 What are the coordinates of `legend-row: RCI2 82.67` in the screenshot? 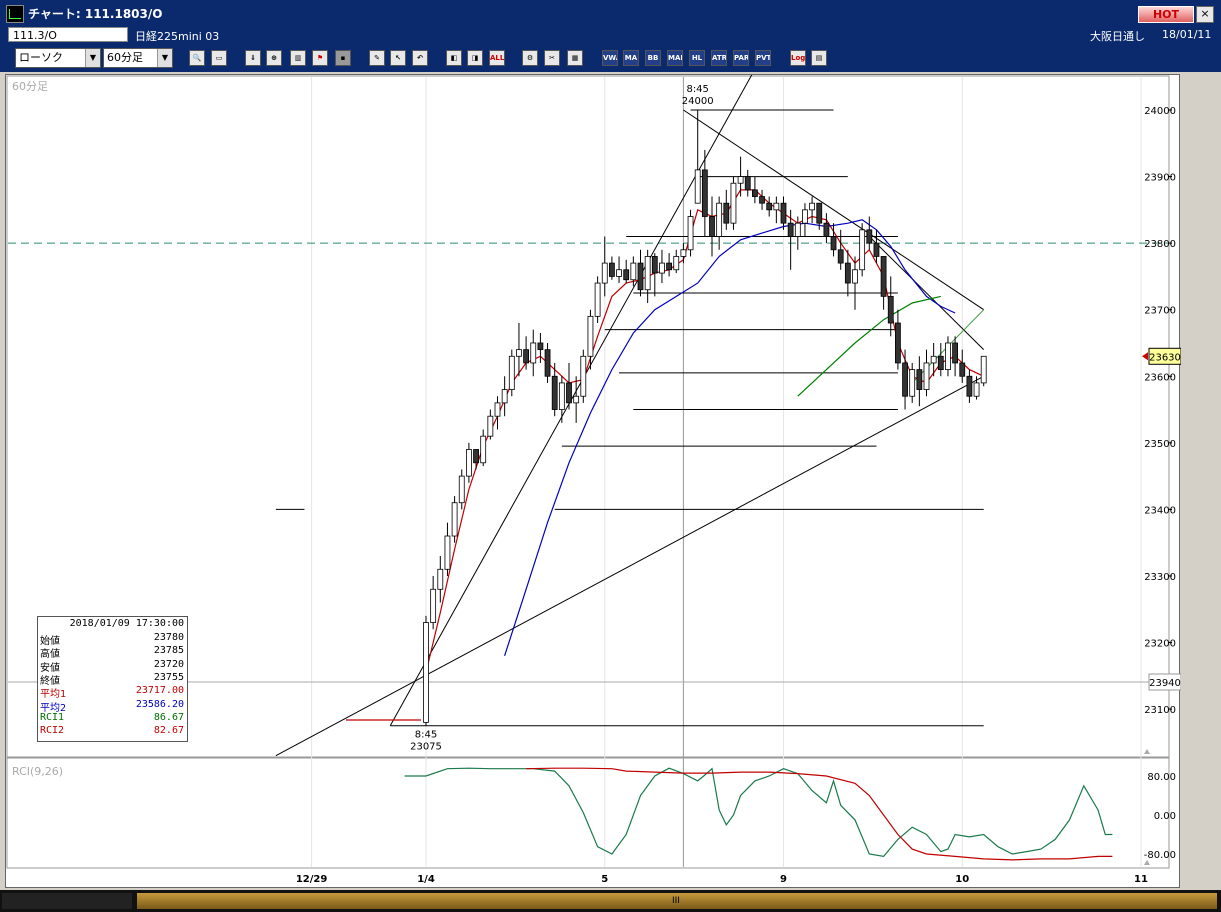 It's located at (112, 731).